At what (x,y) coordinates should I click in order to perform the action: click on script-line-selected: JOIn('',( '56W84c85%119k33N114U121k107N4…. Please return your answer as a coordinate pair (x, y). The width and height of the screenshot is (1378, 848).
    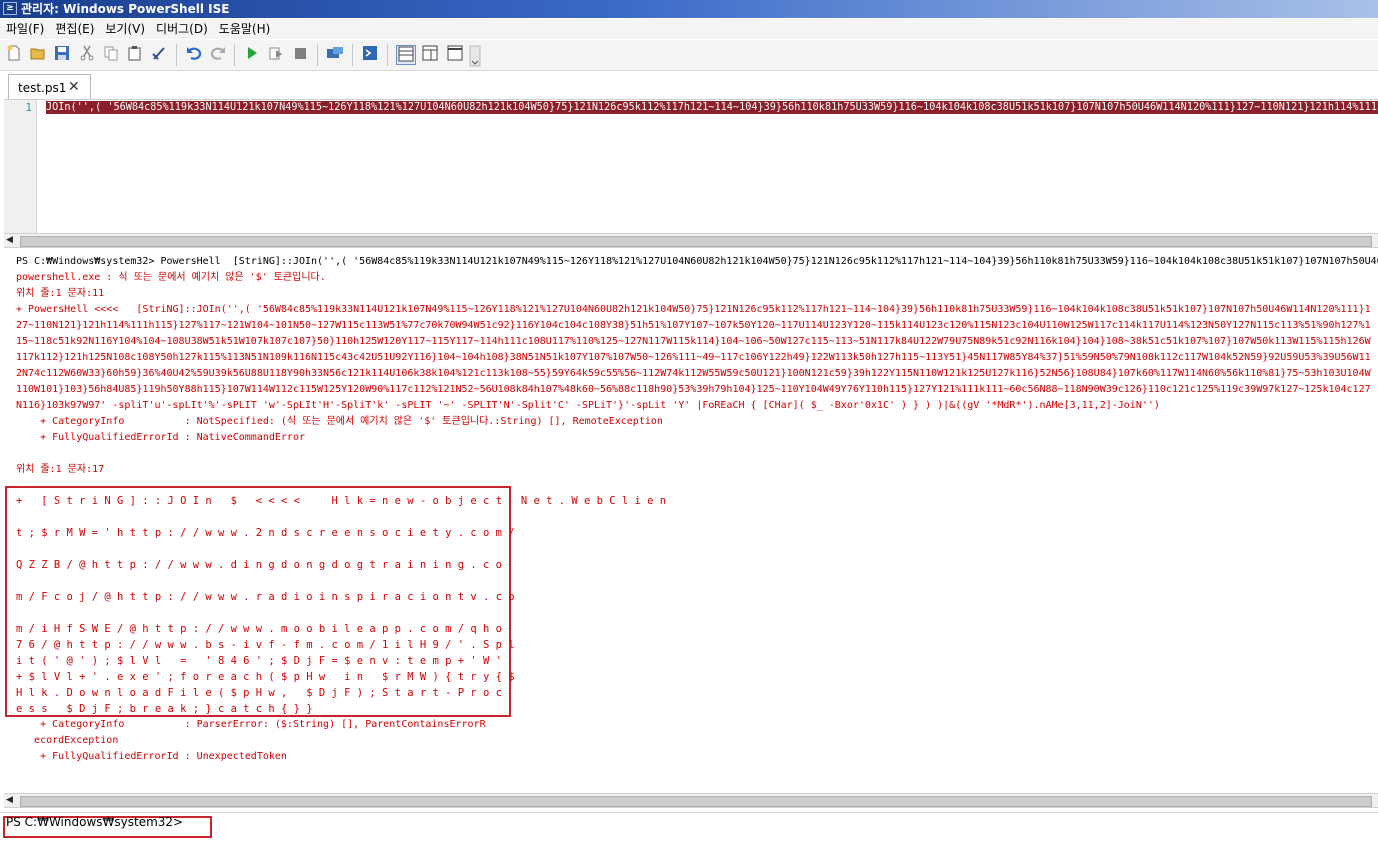
    Looking at the image, I should click on (712, 107).